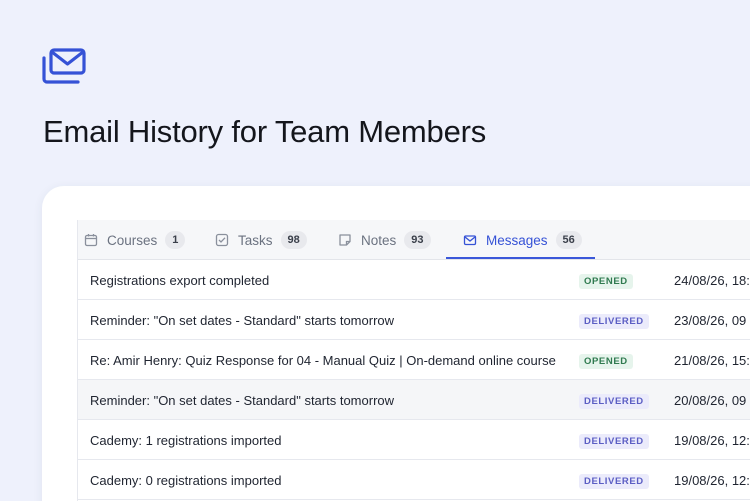  I want to click on message-date: 23/08/26, 09, so click(710, 320).